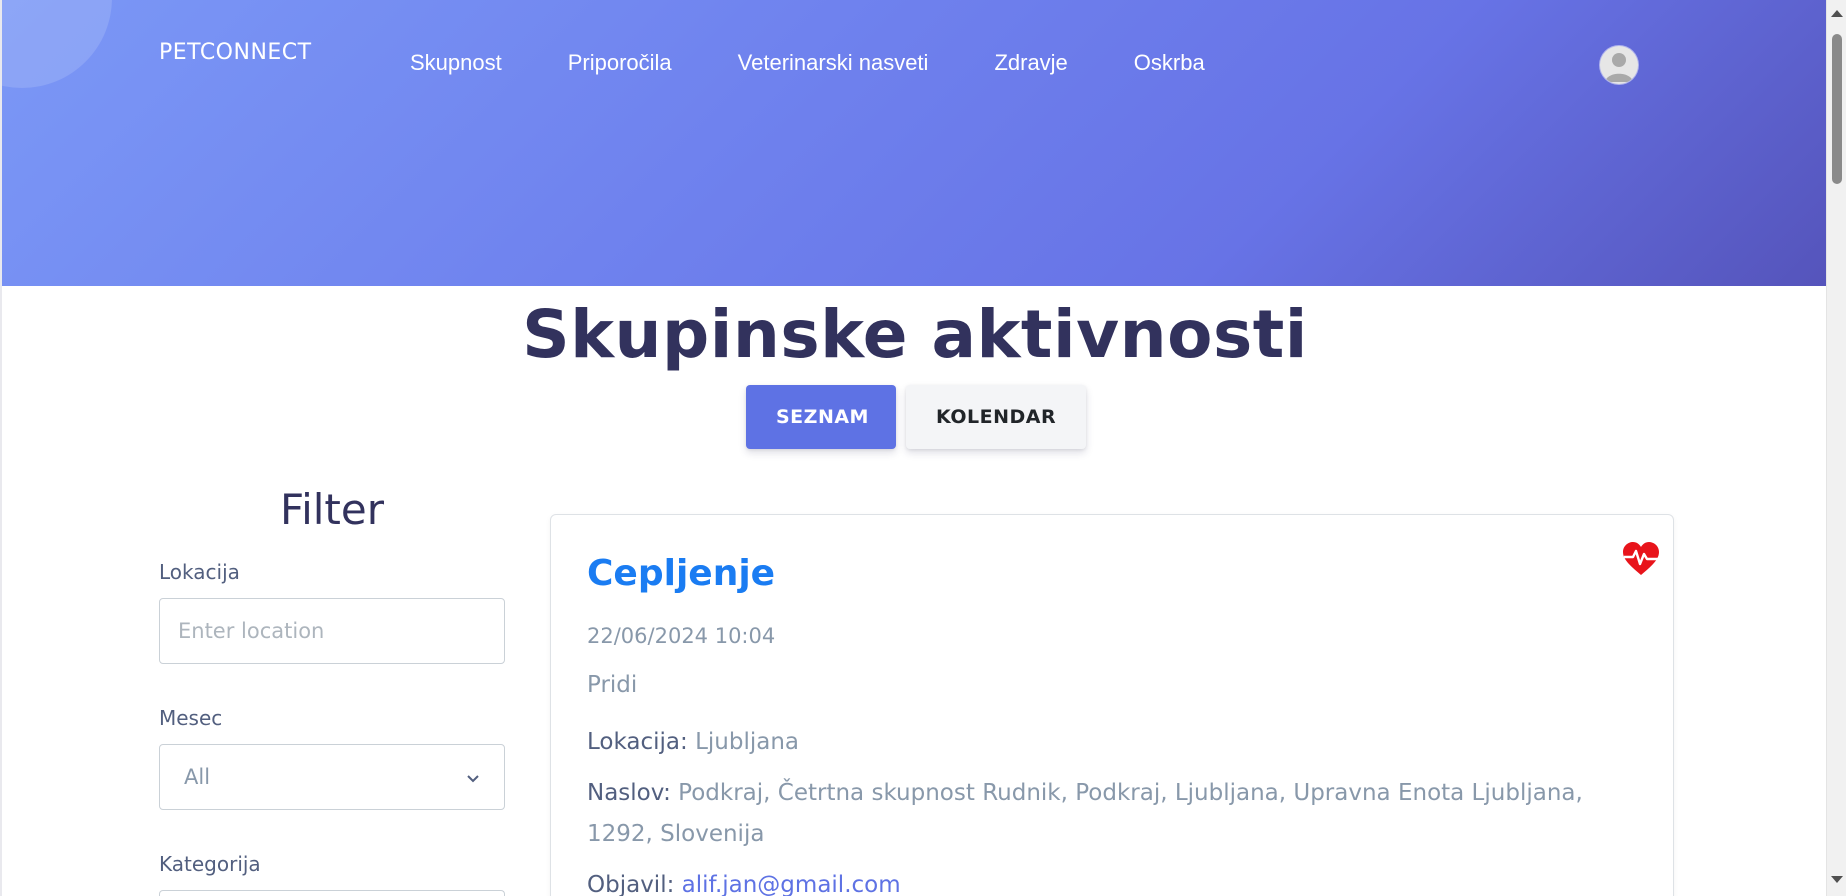 The height and width of the screenshot is (896, 1846). I want to click on activity-address-label: Naslov:, so click(629, 793).